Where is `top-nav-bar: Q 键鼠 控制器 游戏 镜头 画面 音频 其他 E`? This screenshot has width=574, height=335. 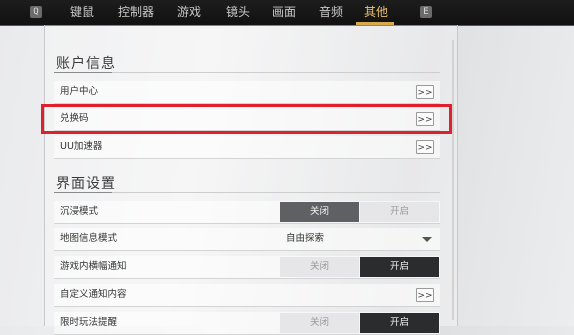 top-nav-bar: Q 键鼠 控制器 游戏 镜头 画面 音频 其他 E is located at coordinates (287, 13).